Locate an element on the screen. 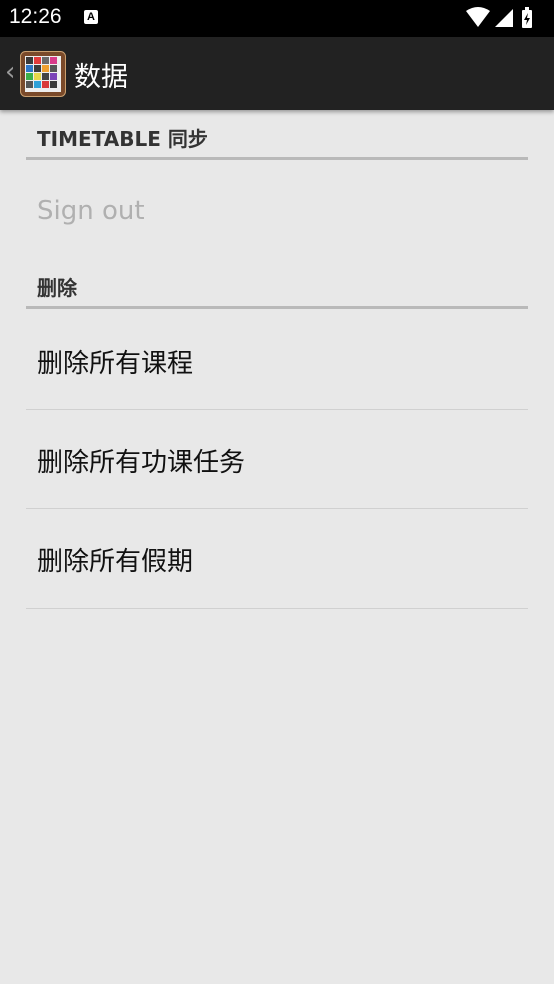  status-bar: 12:26 A is located at coordinates (277, 18).